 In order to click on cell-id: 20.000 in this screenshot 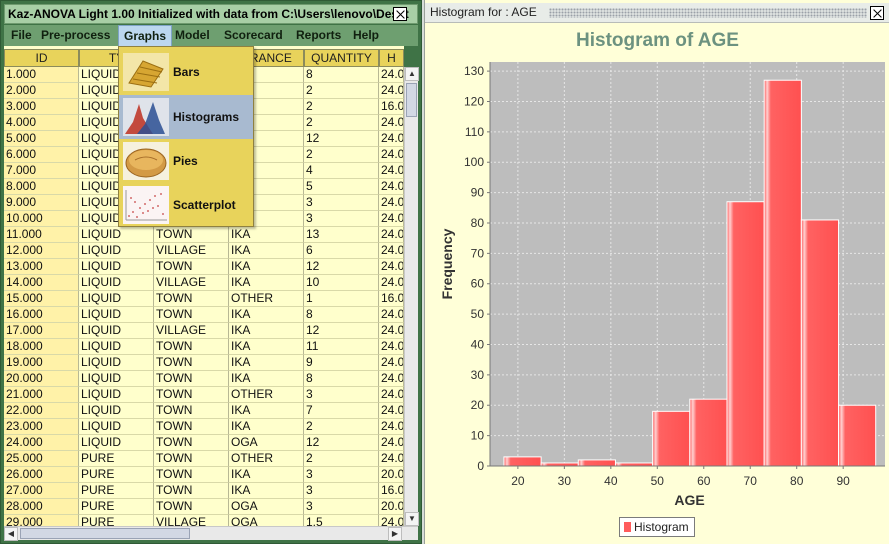, I will do `click(41, 379)`.